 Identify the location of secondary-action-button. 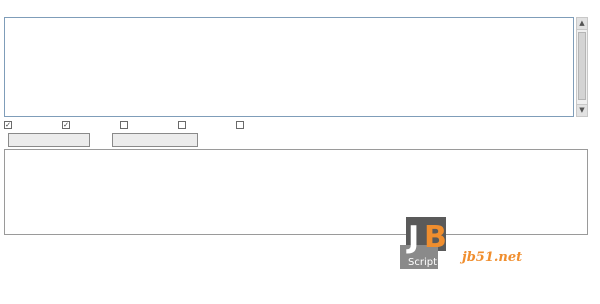
(155, 140).